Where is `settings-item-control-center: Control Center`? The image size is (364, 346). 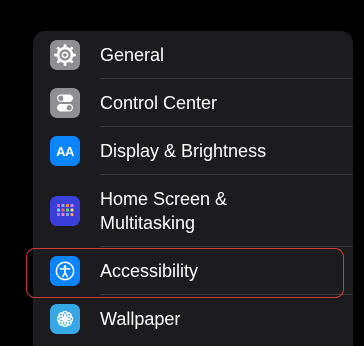
settings-item-control-center: Control Center is located at coordinates (193, 103).